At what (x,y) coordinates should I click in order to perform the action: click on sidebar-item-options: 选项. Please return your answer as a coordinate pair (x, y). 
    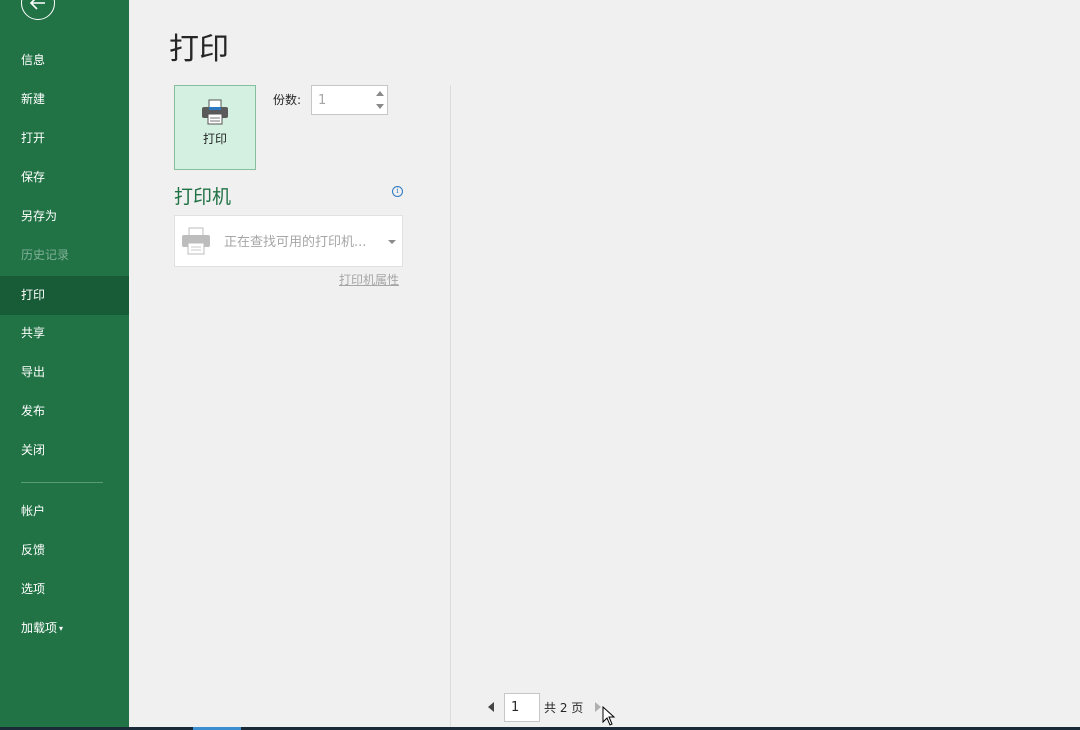
    Looking at the image, I should click on (64, 589).